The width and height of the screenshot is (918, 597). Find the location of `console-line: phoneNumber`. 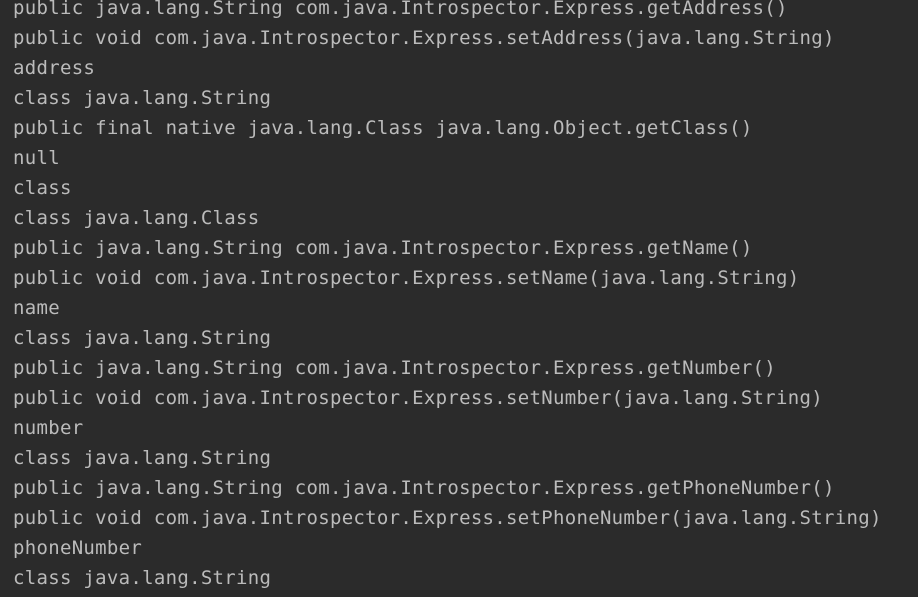

console-line: phoneNumber is located at coordinates (78, 548).